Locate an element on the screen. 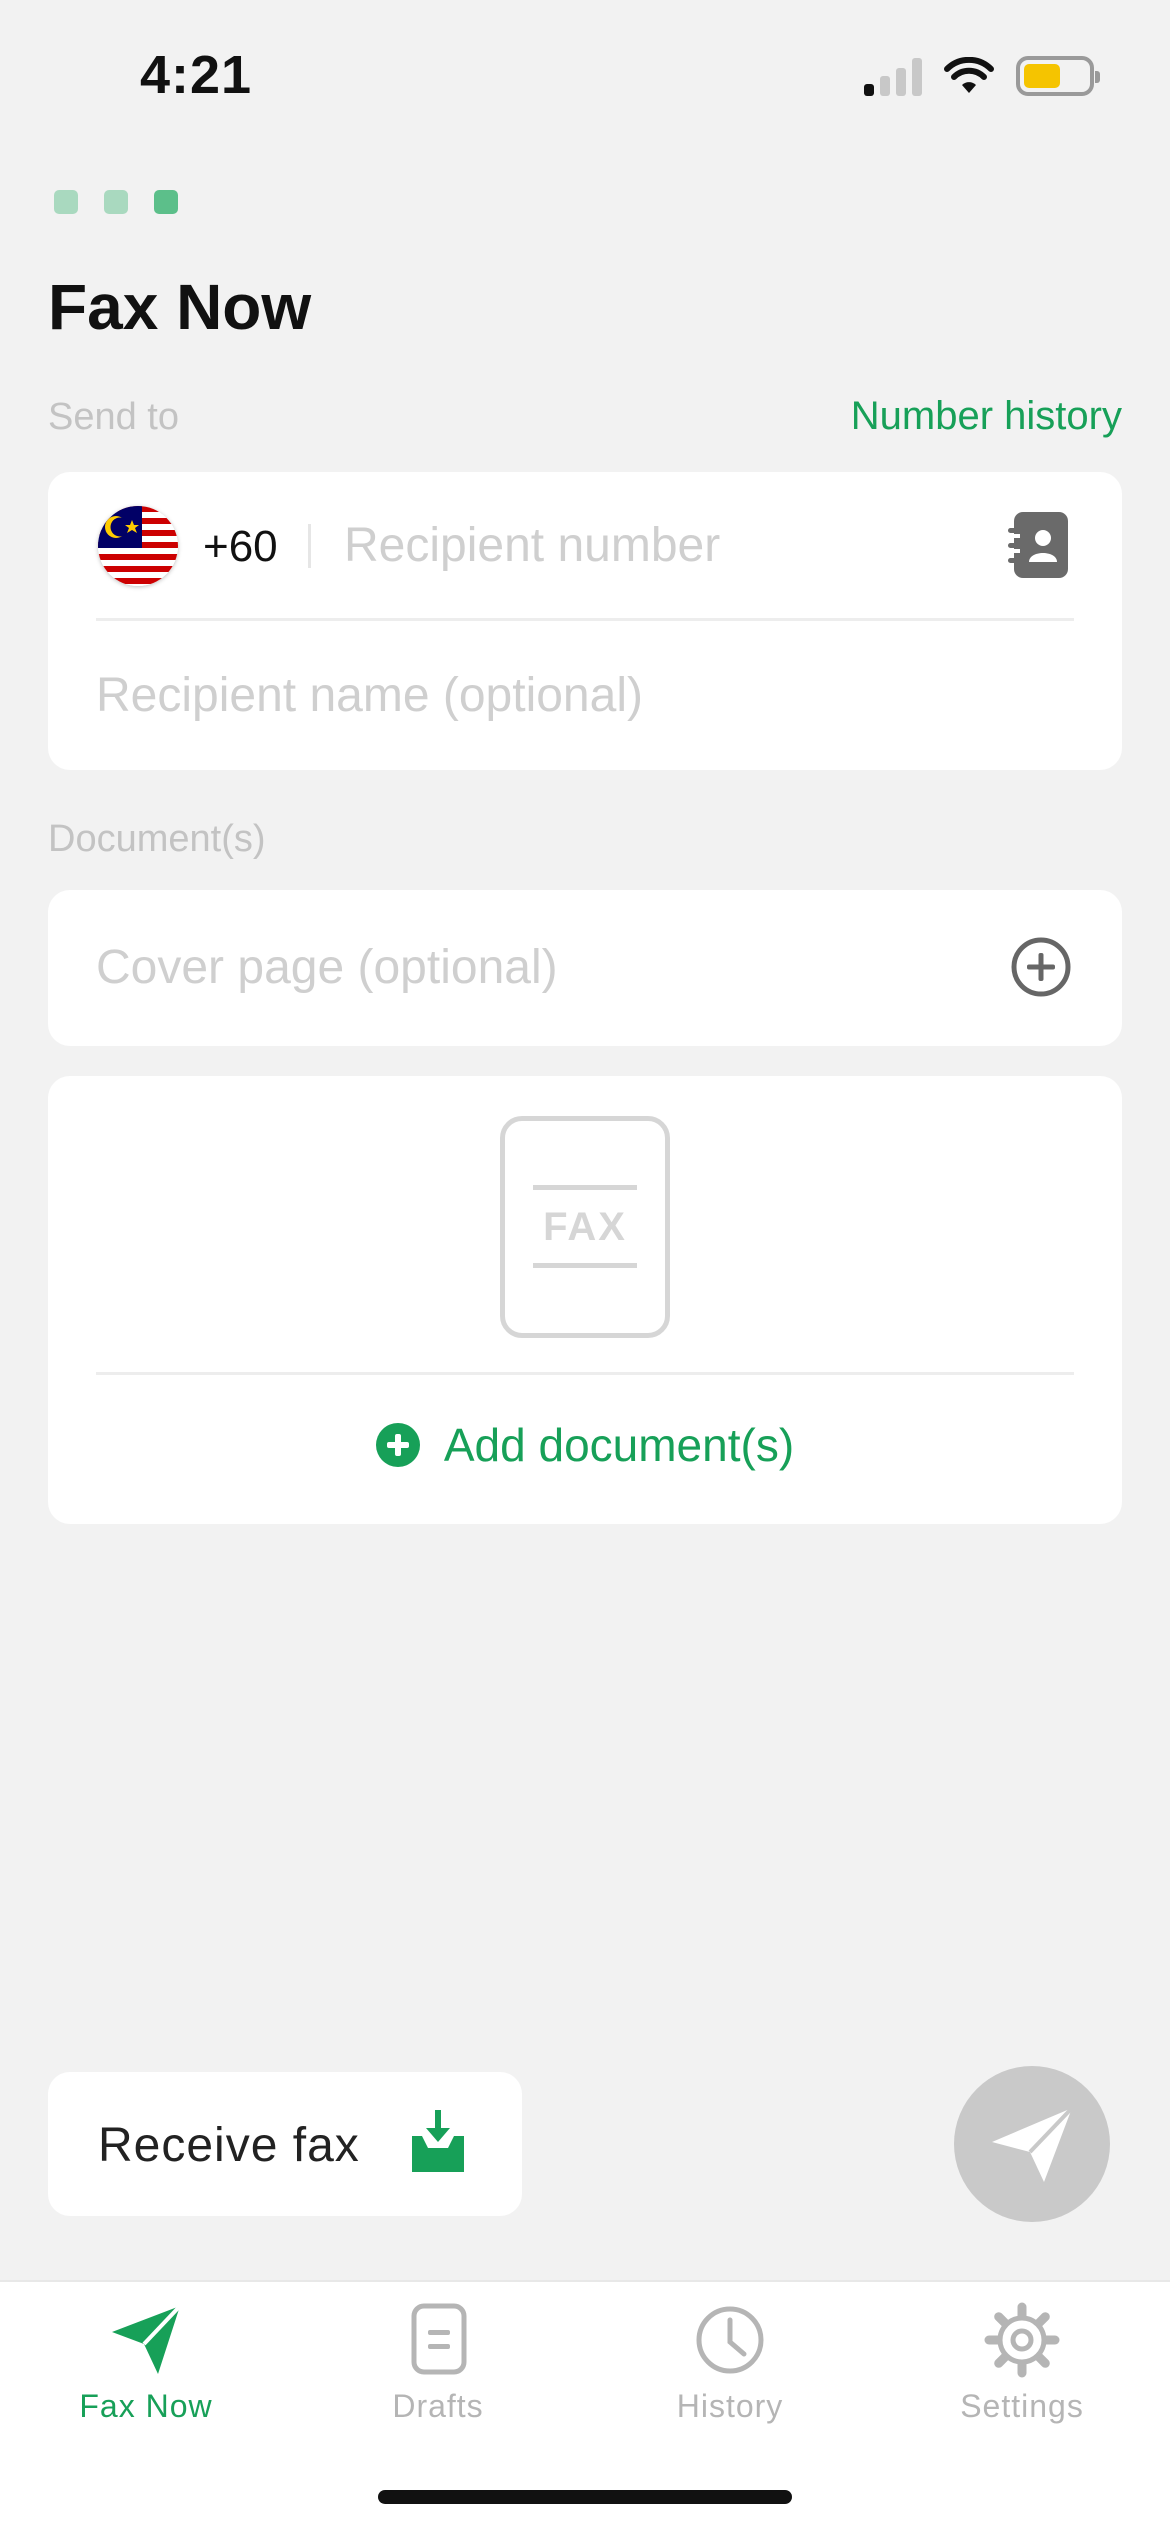  clock-icon is located at coordinates (730, 2340).